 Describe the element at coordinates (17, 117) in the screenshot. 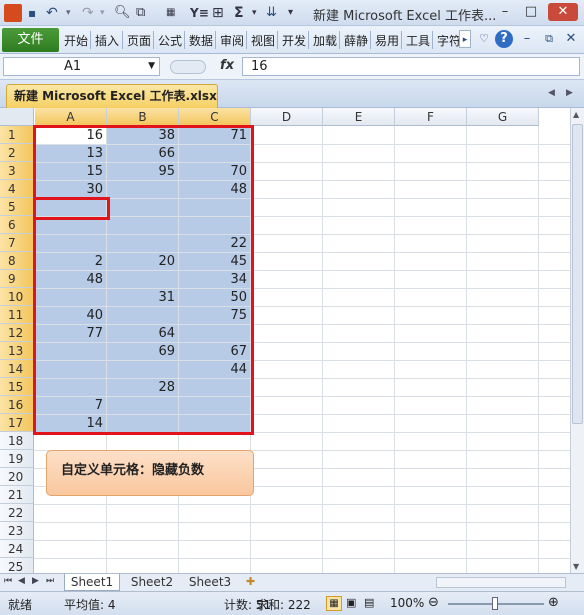

I see `select-all-corner` at that location.